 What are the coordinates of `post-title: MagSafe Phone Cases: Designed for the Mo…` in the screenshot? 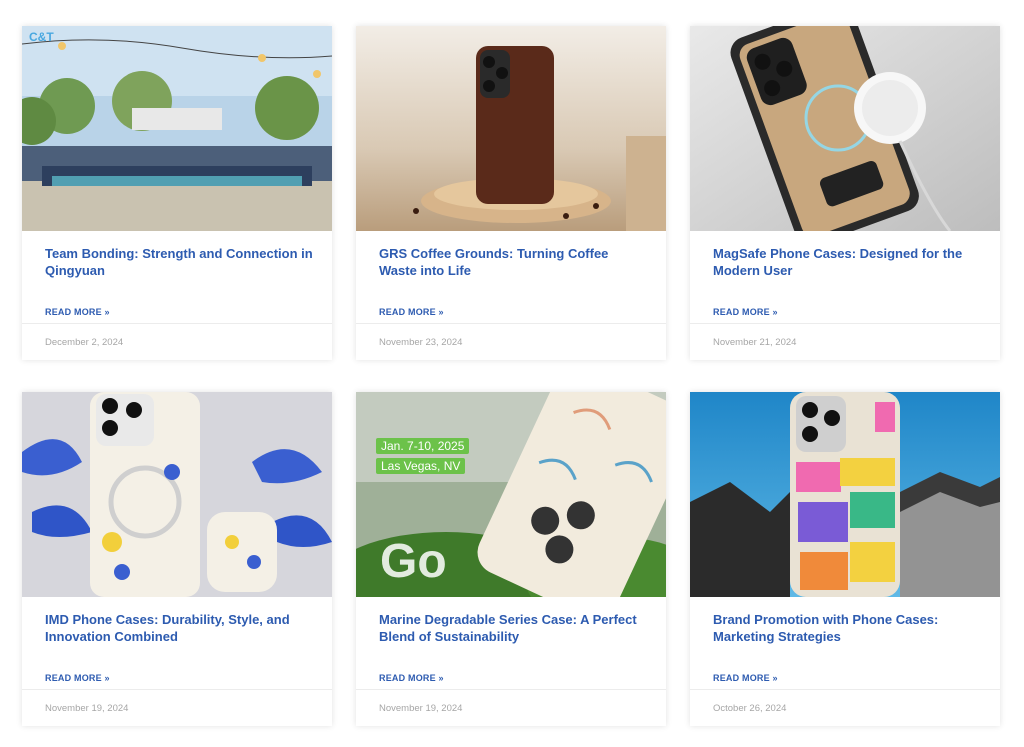 It's located at (848, 262).